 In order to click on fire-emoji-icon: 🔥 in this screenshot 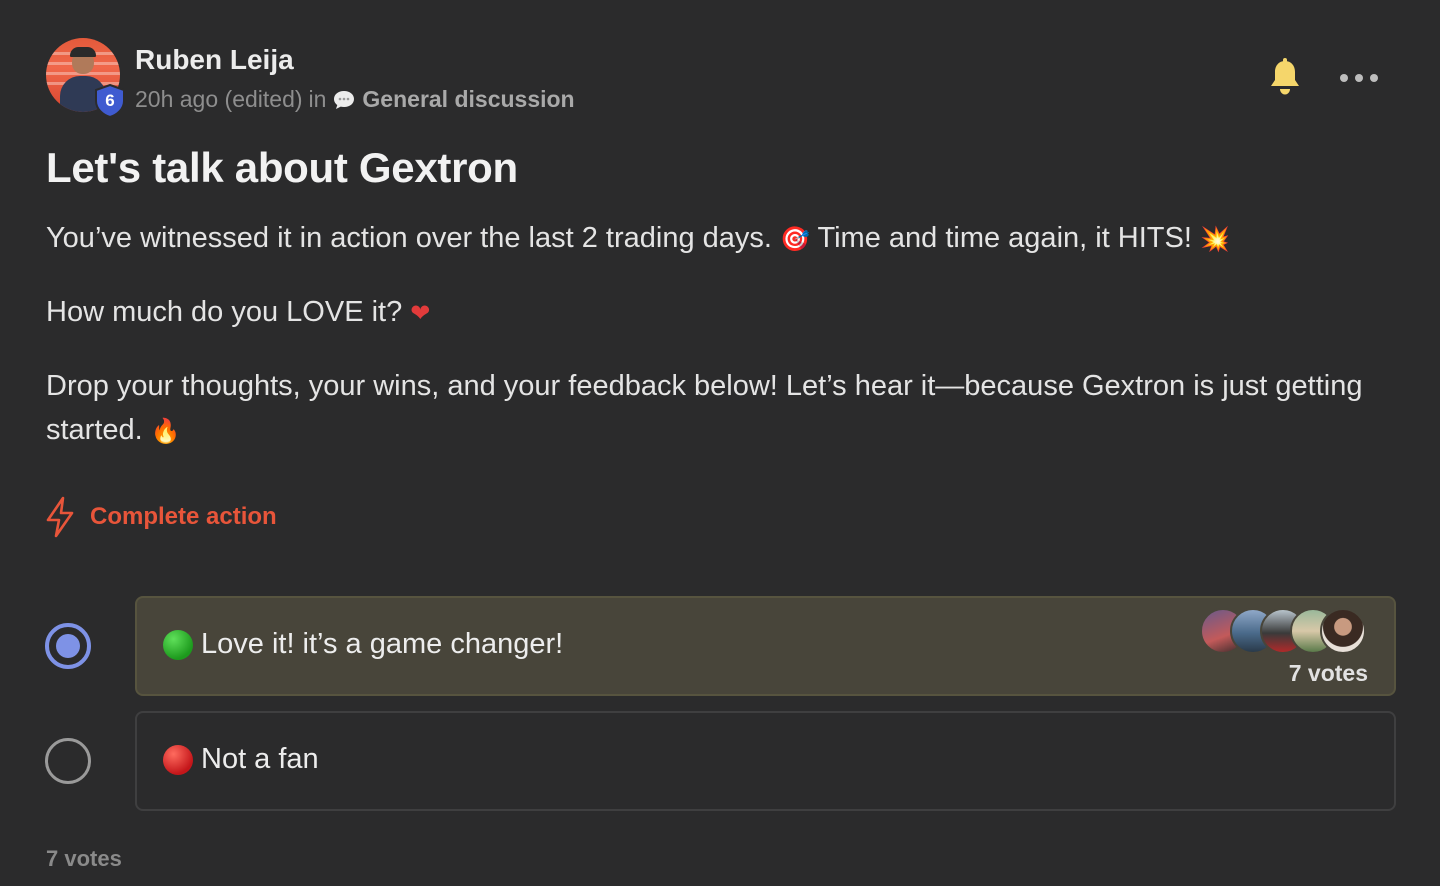, I will do `click(165, 431)`.